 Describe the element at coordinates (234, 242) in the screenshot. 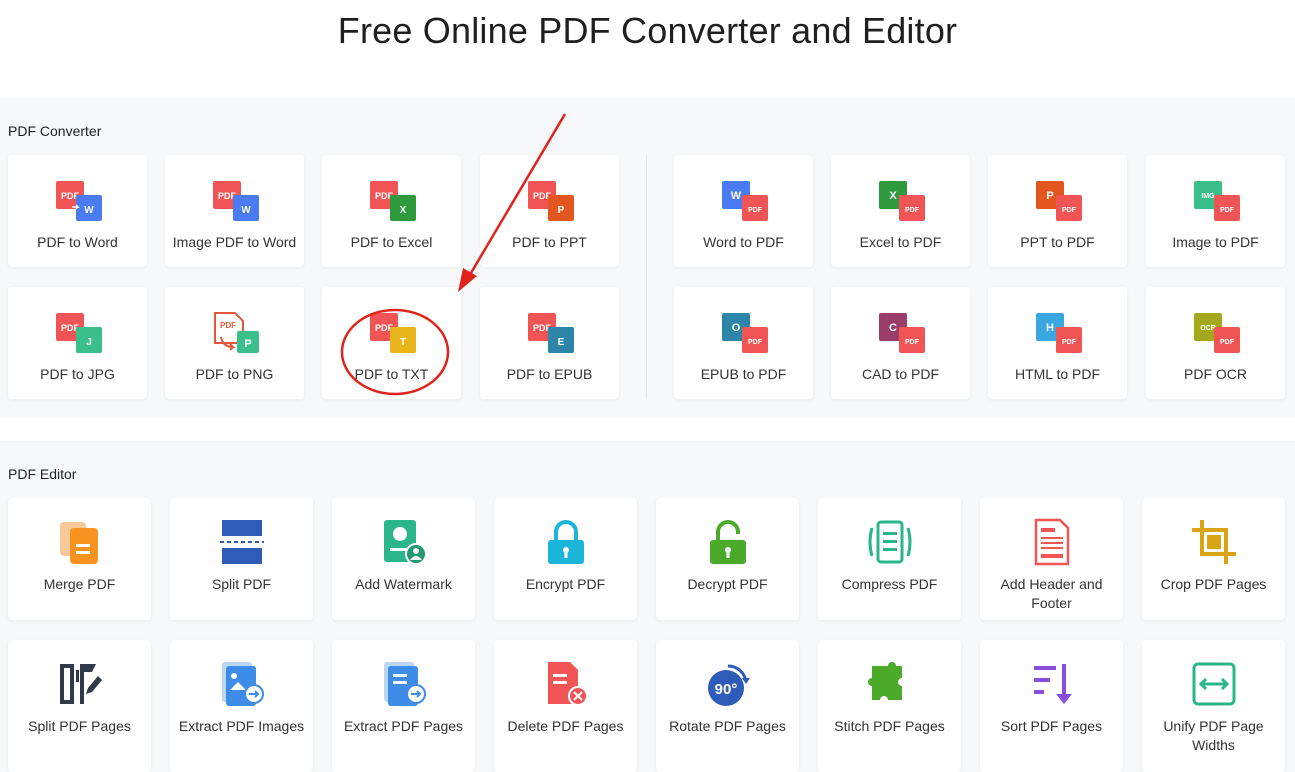

I see `image-pdf-to-word-label: Image PDF to Word` at that location.